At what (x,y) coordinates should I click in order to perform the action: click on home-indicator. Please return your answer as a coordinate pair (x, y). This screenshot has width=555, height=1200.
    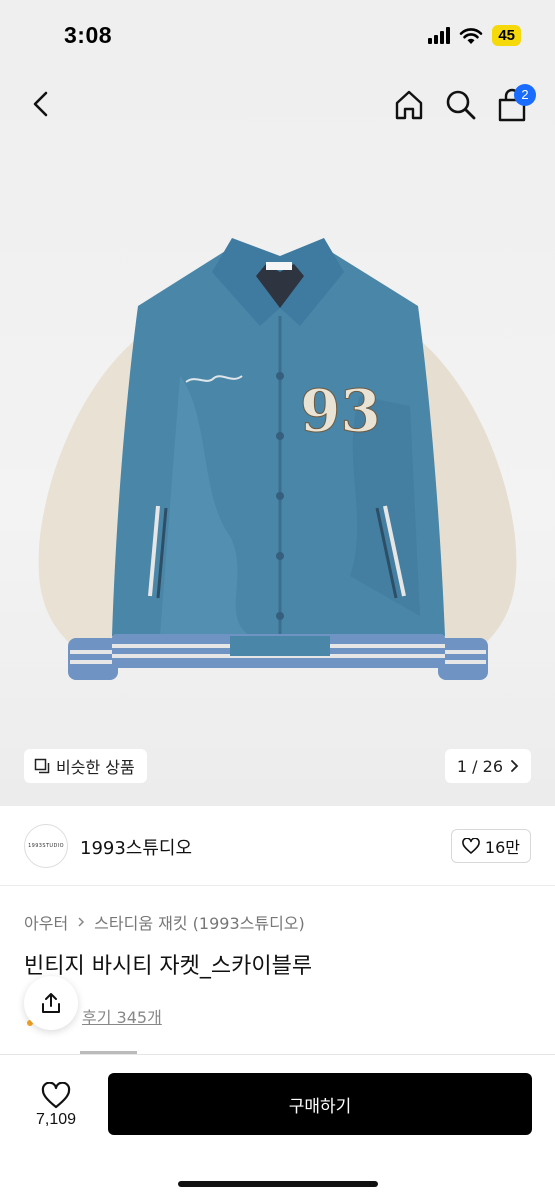
    Looking at the image, I should click on (278, 1184).